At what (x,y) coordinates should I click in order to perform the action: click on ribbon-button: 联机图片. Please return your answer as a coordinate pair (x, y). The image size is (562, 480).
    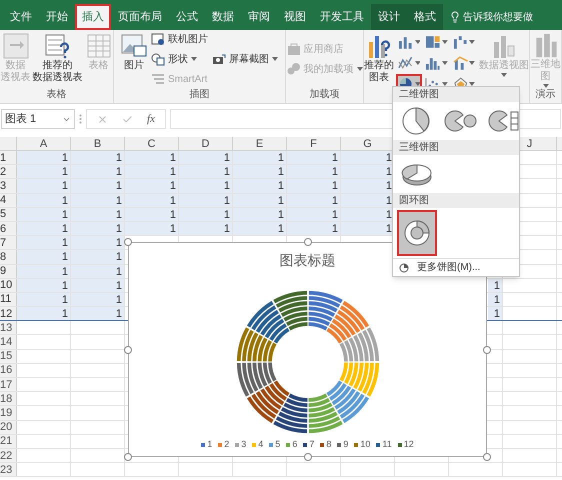
    Looking at the image, I should click on (179, 39).